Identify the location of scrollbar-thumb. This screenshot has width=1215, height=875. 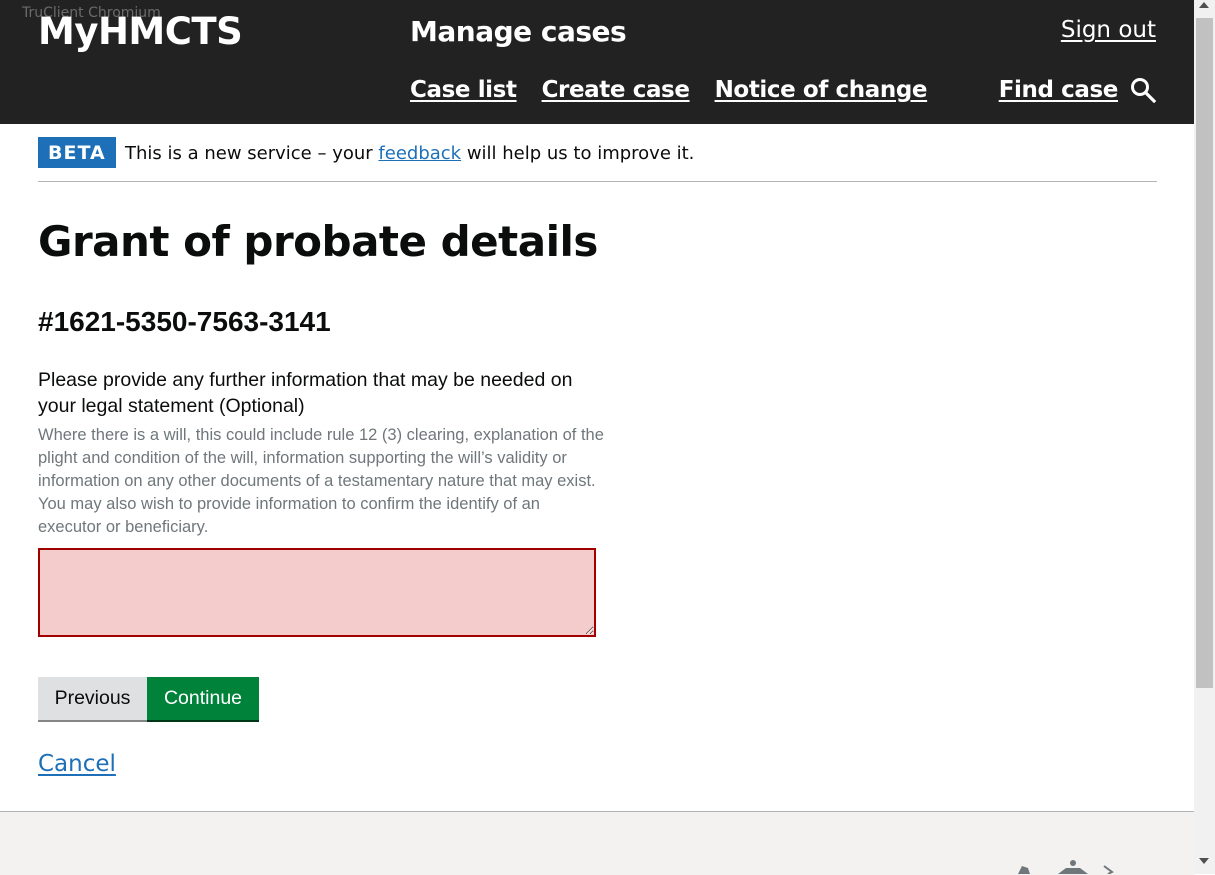
(1204, 353).